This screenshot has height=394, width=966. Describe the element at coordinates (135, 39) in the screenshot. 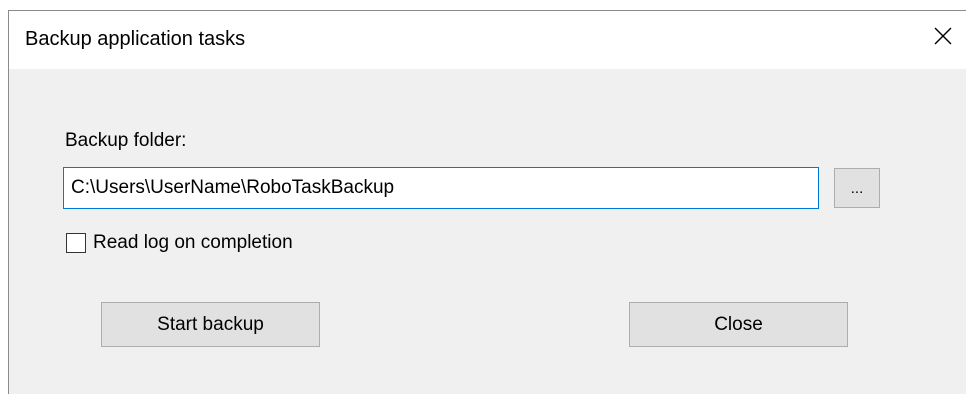

I see `window-title: Backup application tasks` at that location.